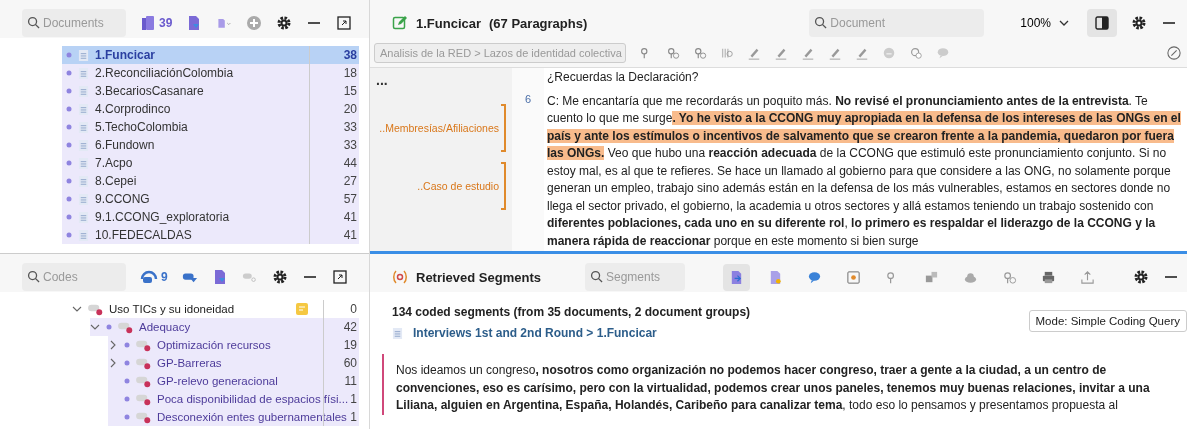  Describe the element at coordinates (478, 277) in the screenshot. I see `pane-title: Retrieved Segments` at that location.